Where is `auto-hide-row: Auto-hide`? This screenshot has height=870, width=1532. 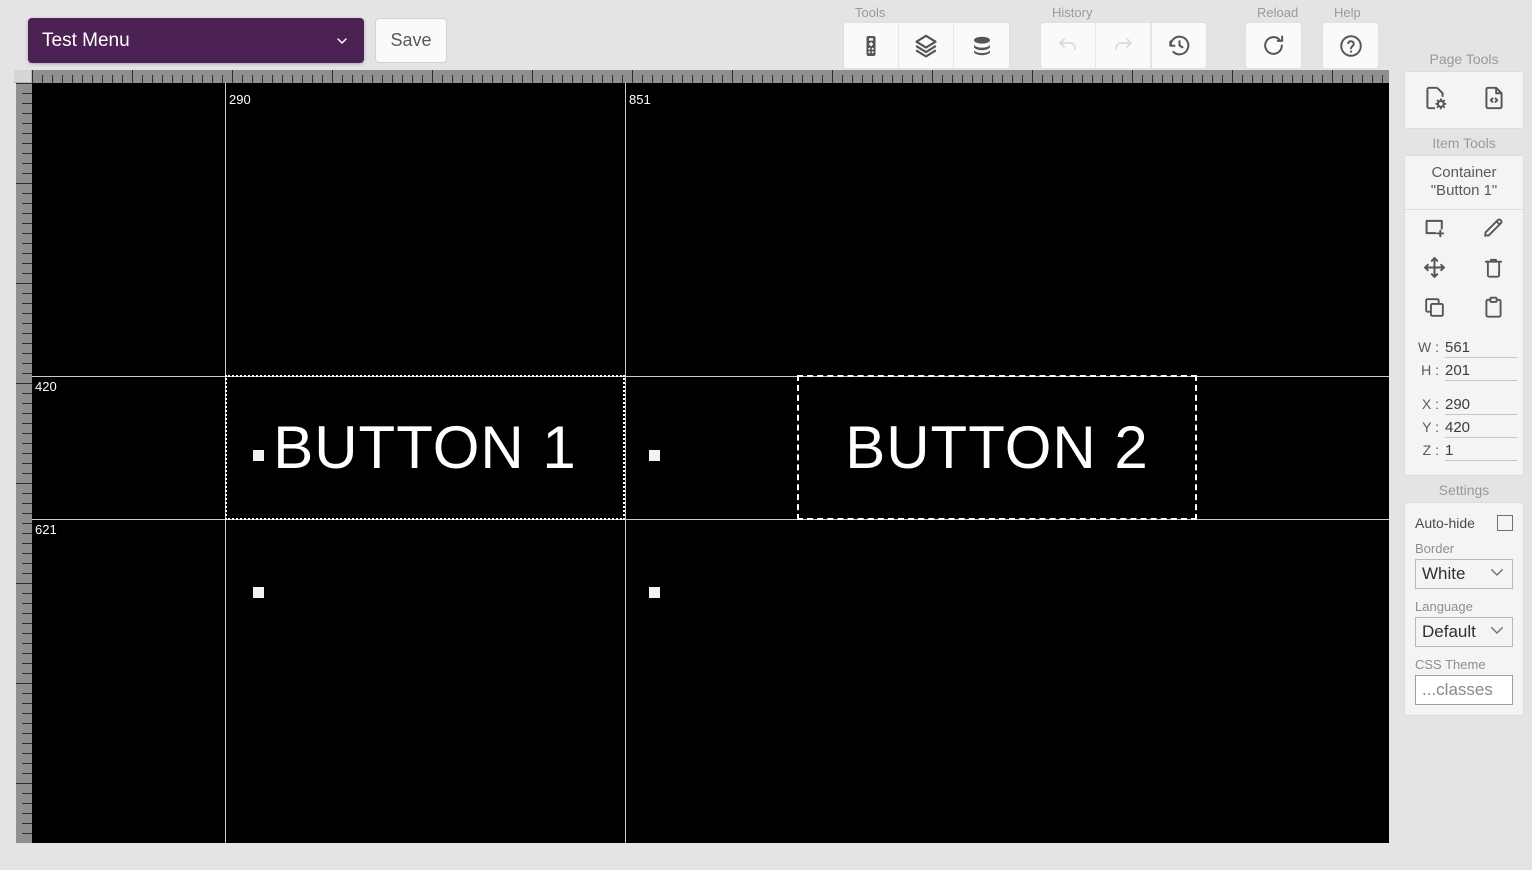
auto-hide-row: Auto-hide is located at coordinates (1464, 522).